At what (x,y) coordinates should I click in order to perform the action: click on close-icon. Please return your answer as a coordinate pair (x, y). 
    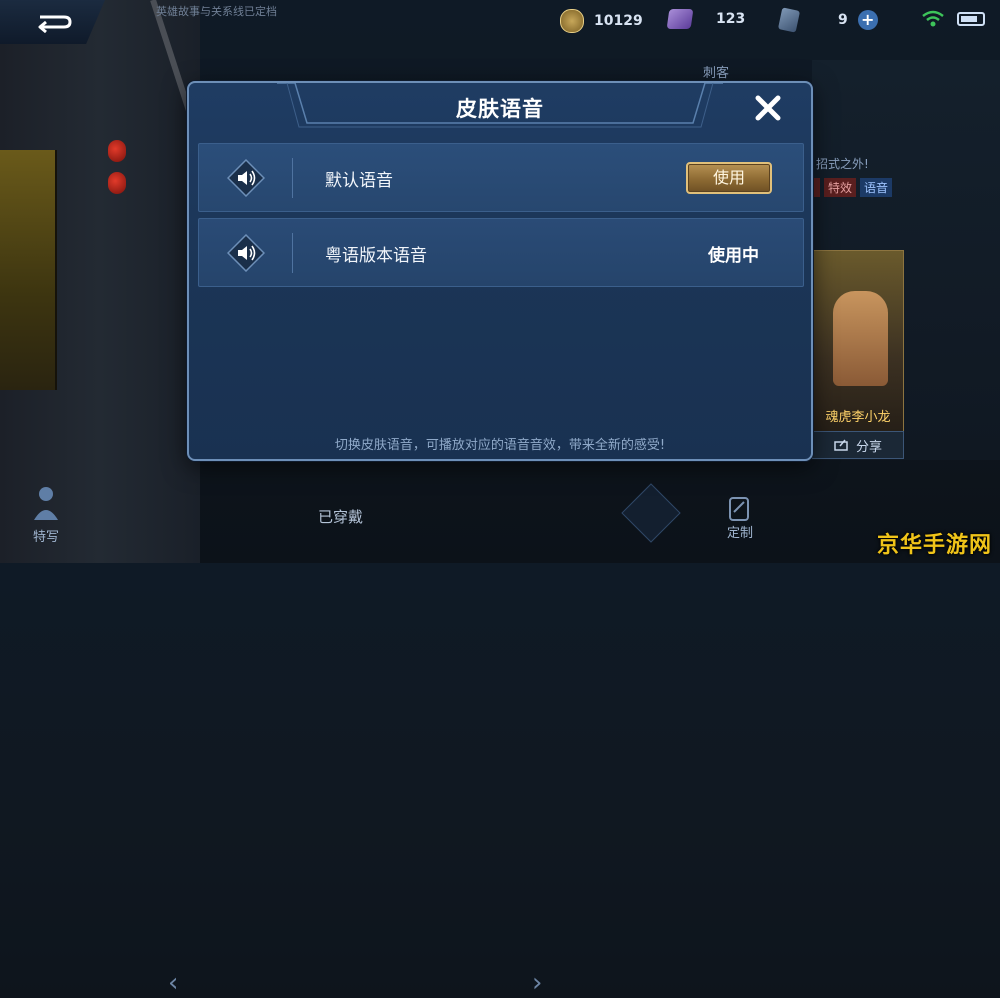
    Looking at the image, I should click on (768, 108).